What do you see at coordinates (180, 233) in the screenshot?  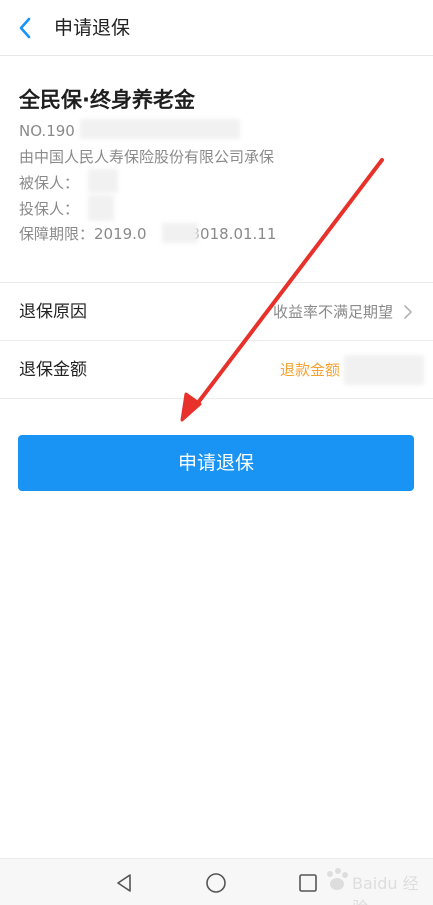 I see `redacted-coverage-start` at bounding box center [180, 233].